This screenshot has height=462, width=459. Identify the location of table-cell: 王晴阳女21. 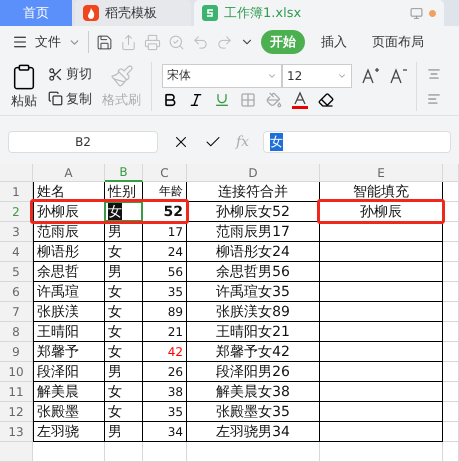
(253, 332).